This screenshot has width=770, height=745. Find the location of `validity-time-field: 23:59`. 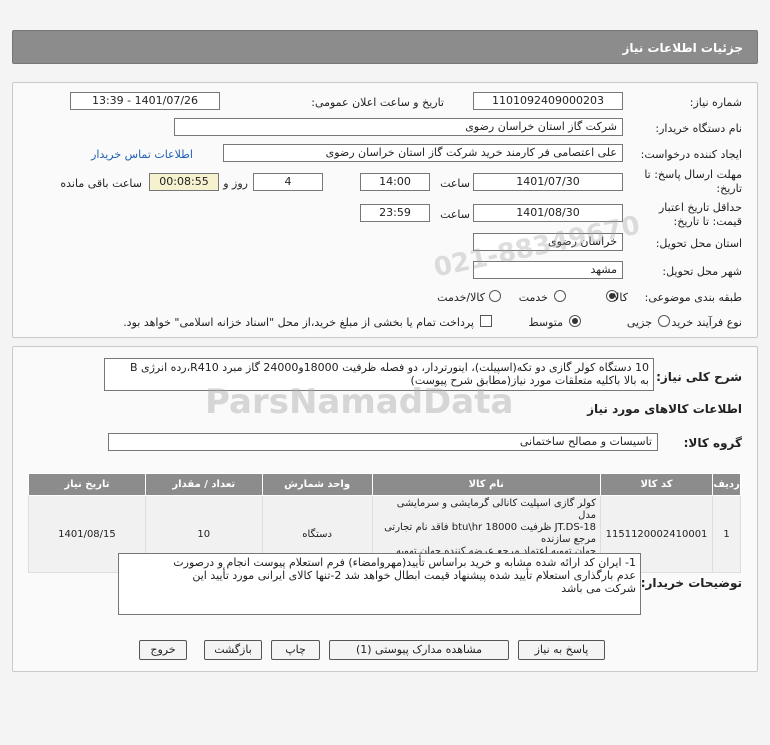

validity-time-field: 23:59 is located at coordinates (395, 213).